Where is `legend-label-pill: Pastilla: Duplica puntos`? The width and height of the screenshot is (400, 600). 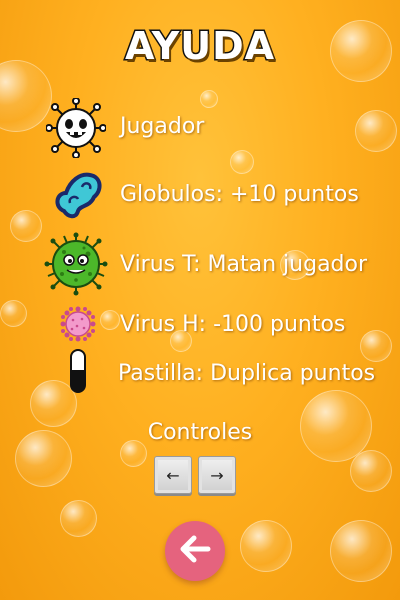 legend-label-pill: Pastilla: Duplica puntos is located at coordinates (247, 373).